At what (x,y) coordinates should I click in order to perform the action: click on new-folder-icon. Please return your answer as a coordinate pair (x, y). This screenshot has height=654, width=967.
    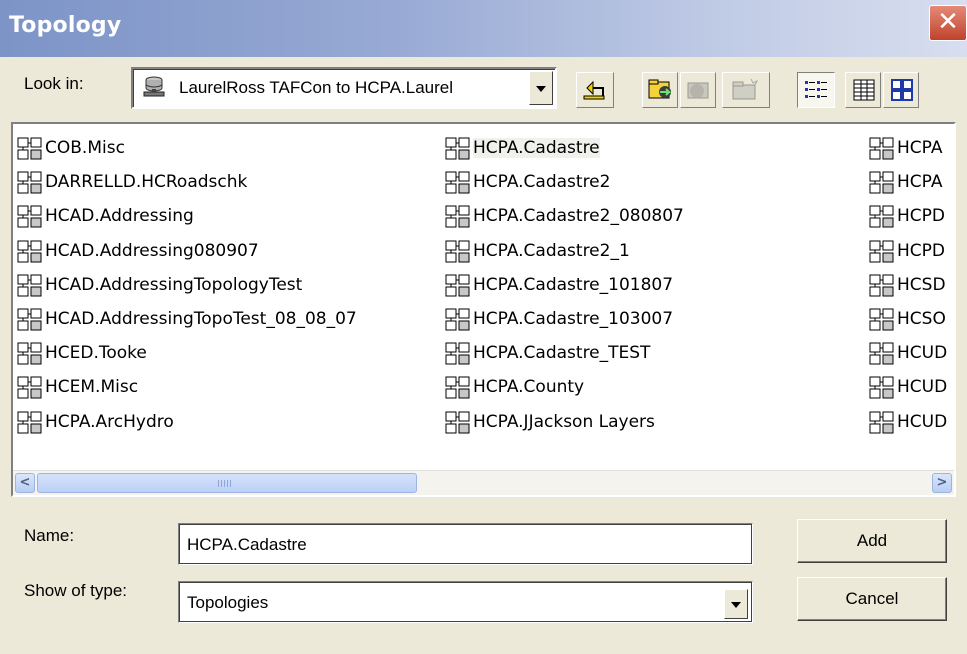
    Looking at the image, I should click on (745, 89).